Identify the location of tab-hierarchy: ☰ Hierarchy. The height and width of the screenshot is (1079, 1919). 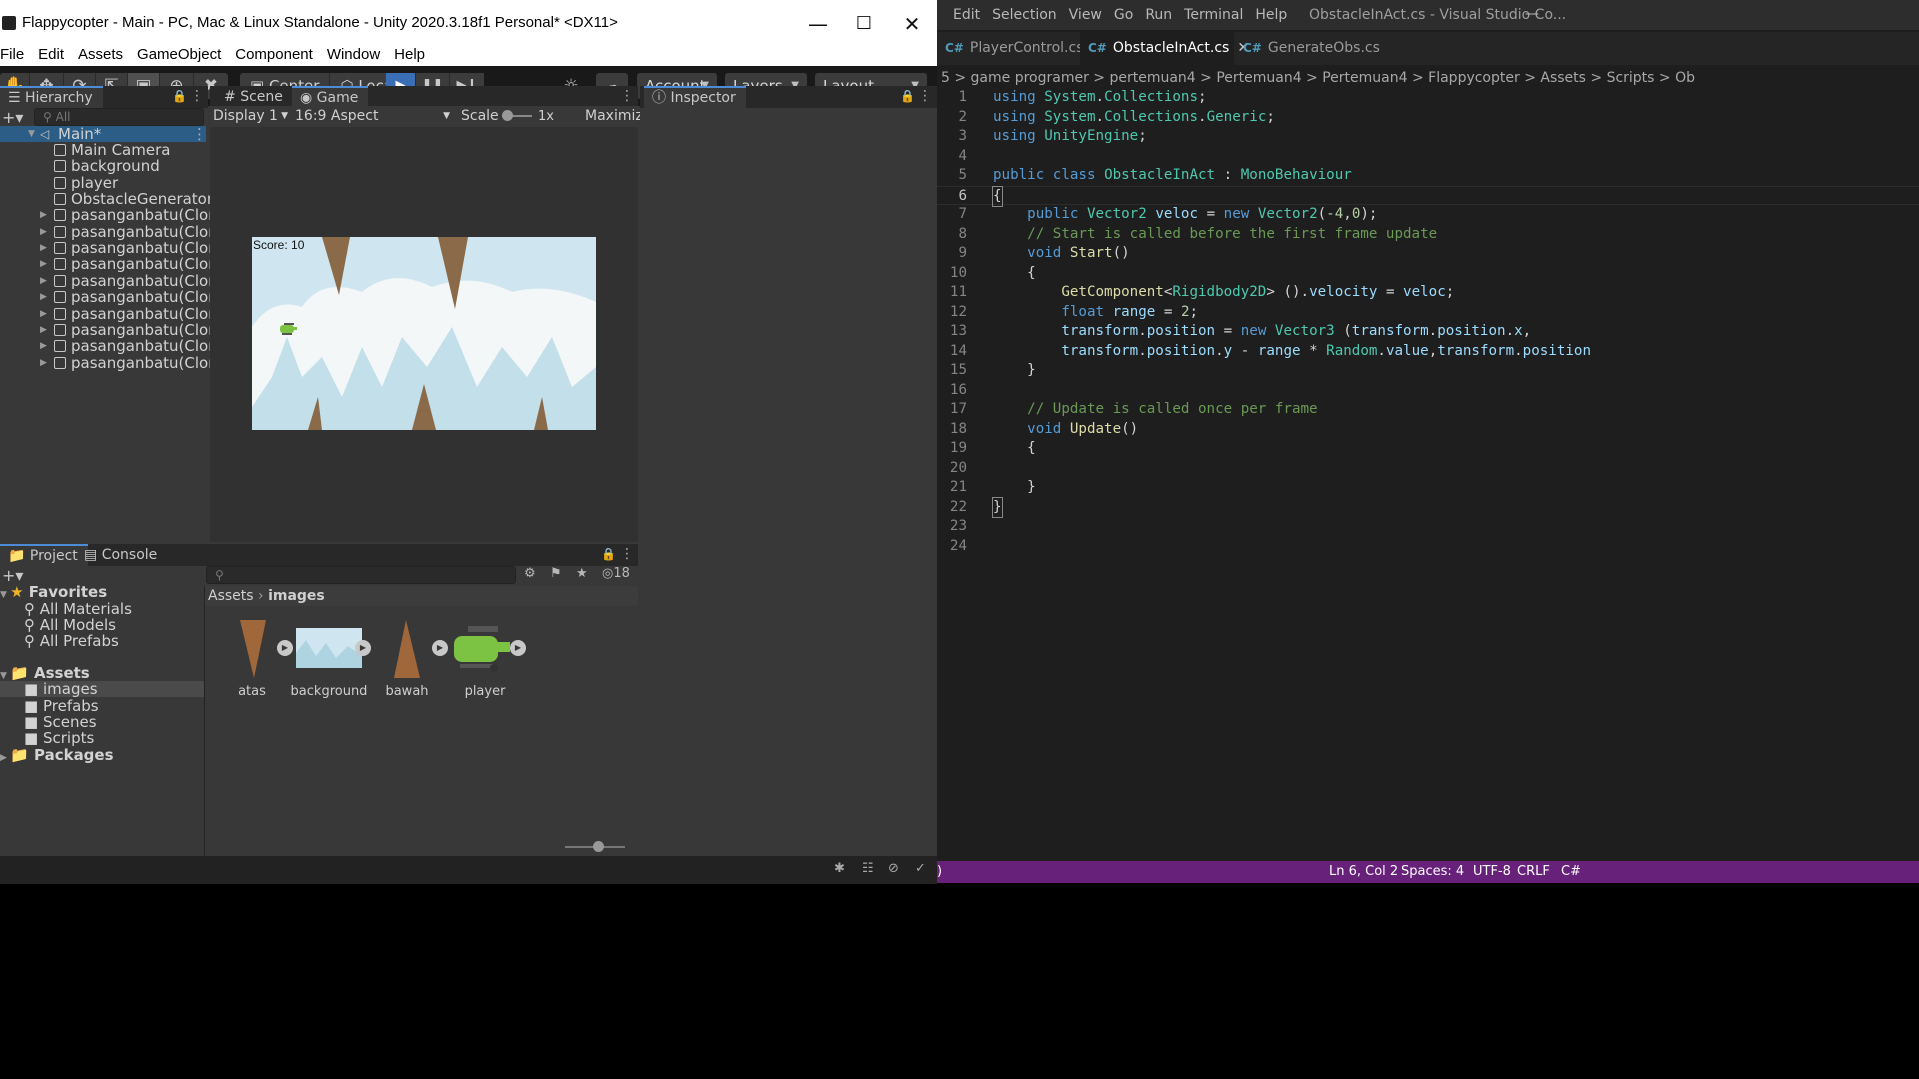
(51, 97).